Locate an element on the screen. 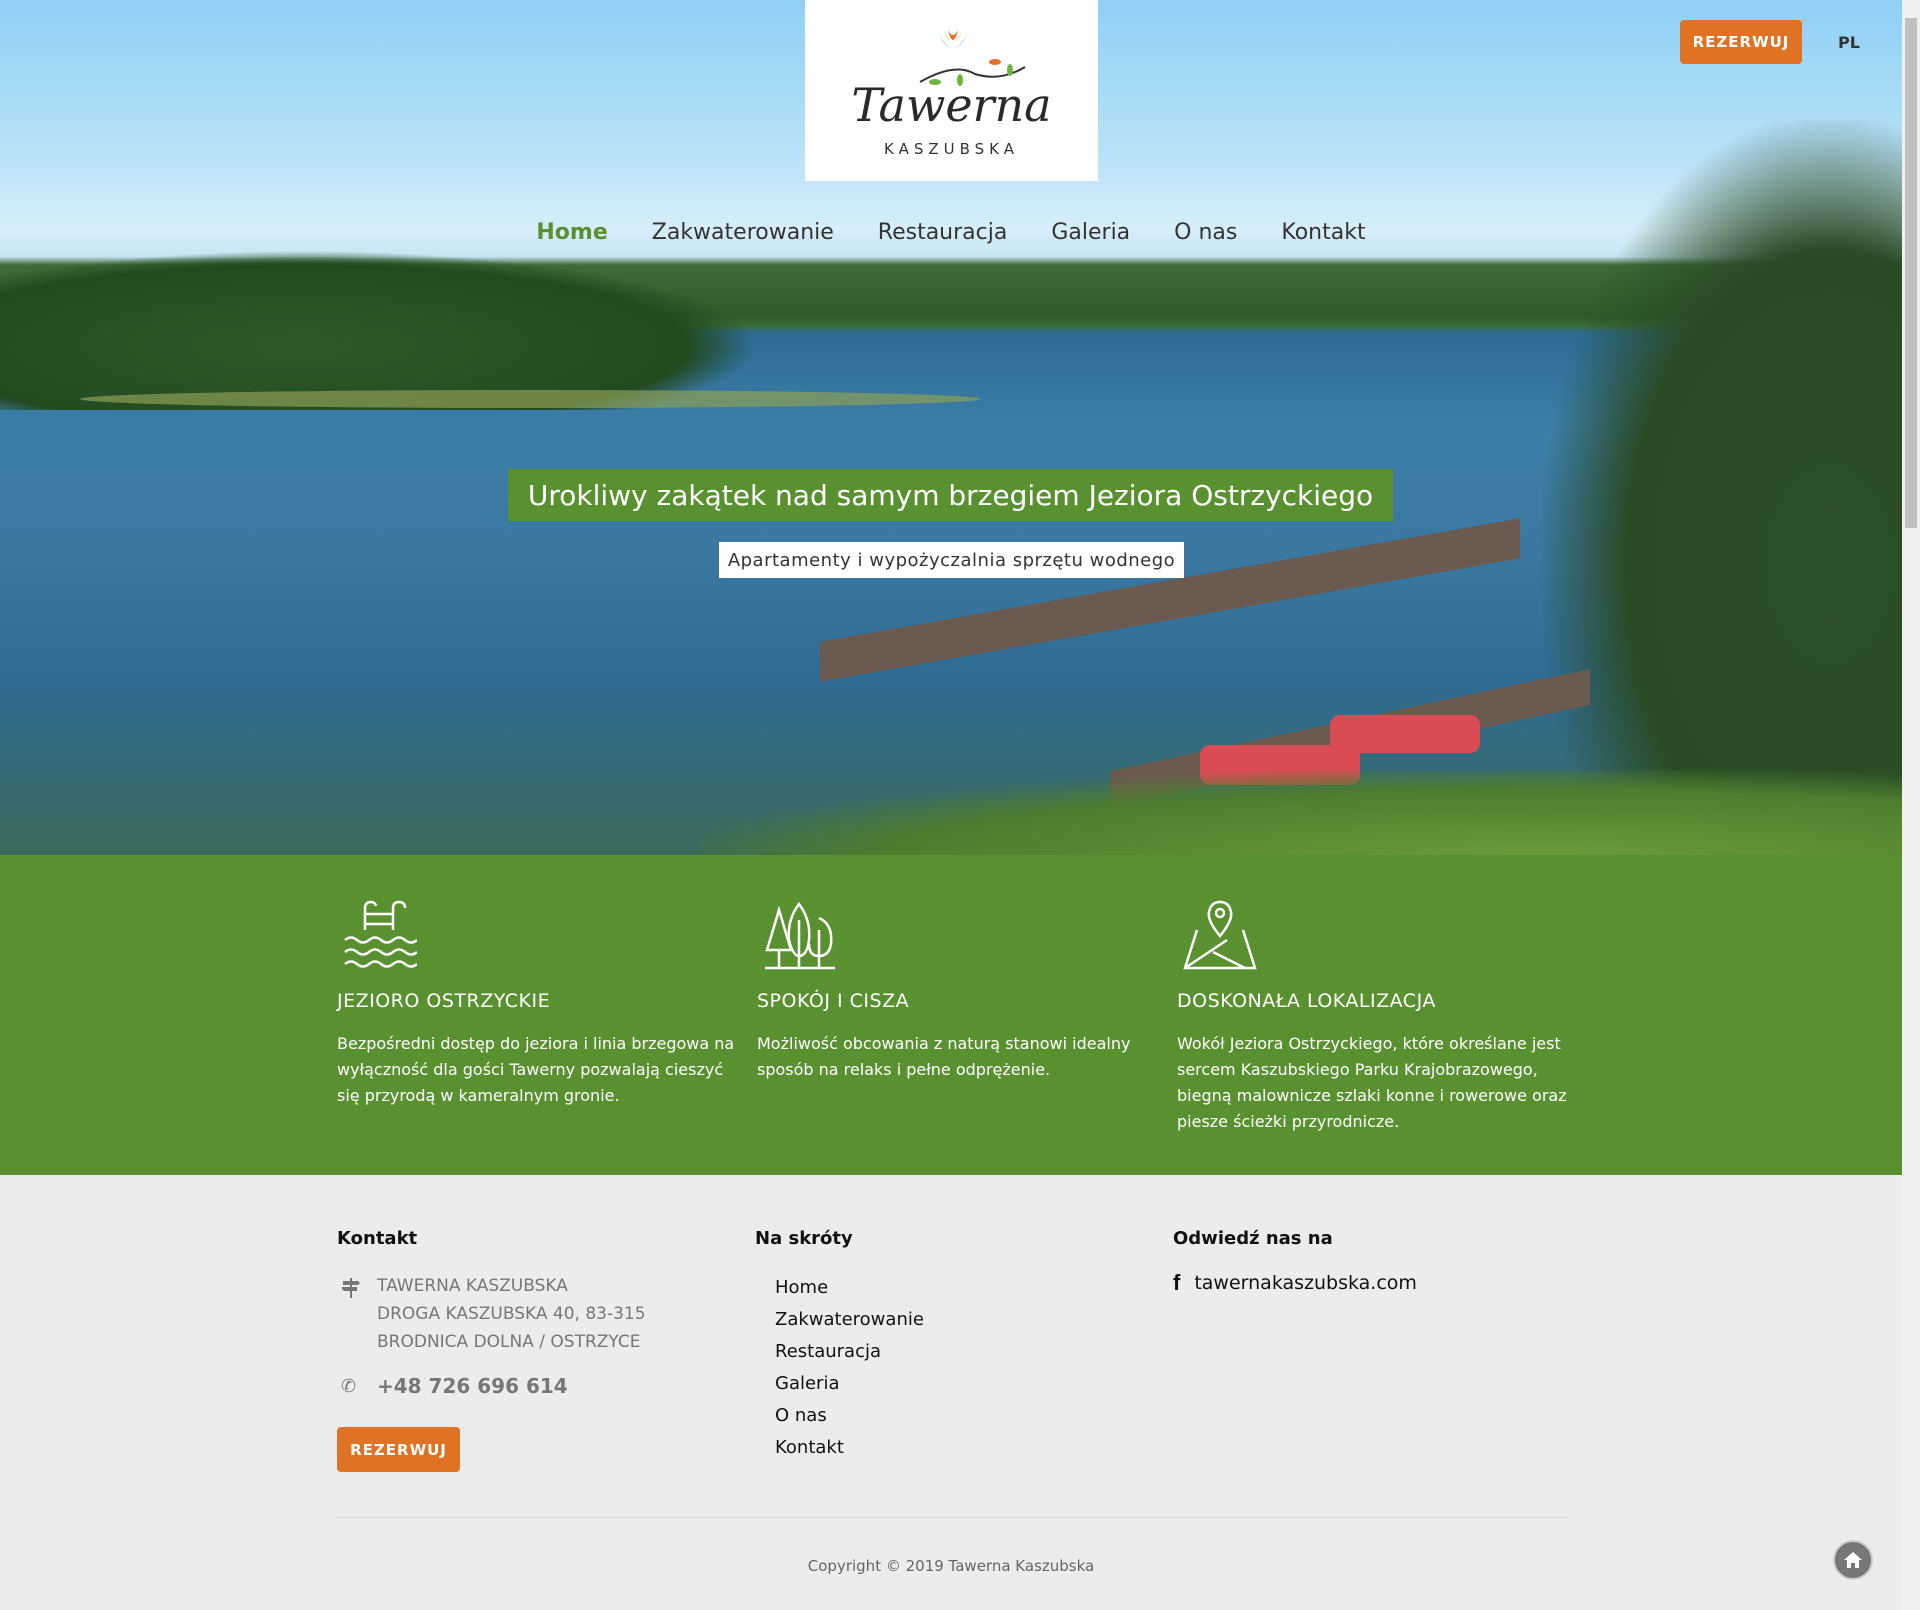 The width and height of the screenshot is (1920, 1610). facebook-link: f tawernakaszubska.com is located at coordinates (1295, 1283).